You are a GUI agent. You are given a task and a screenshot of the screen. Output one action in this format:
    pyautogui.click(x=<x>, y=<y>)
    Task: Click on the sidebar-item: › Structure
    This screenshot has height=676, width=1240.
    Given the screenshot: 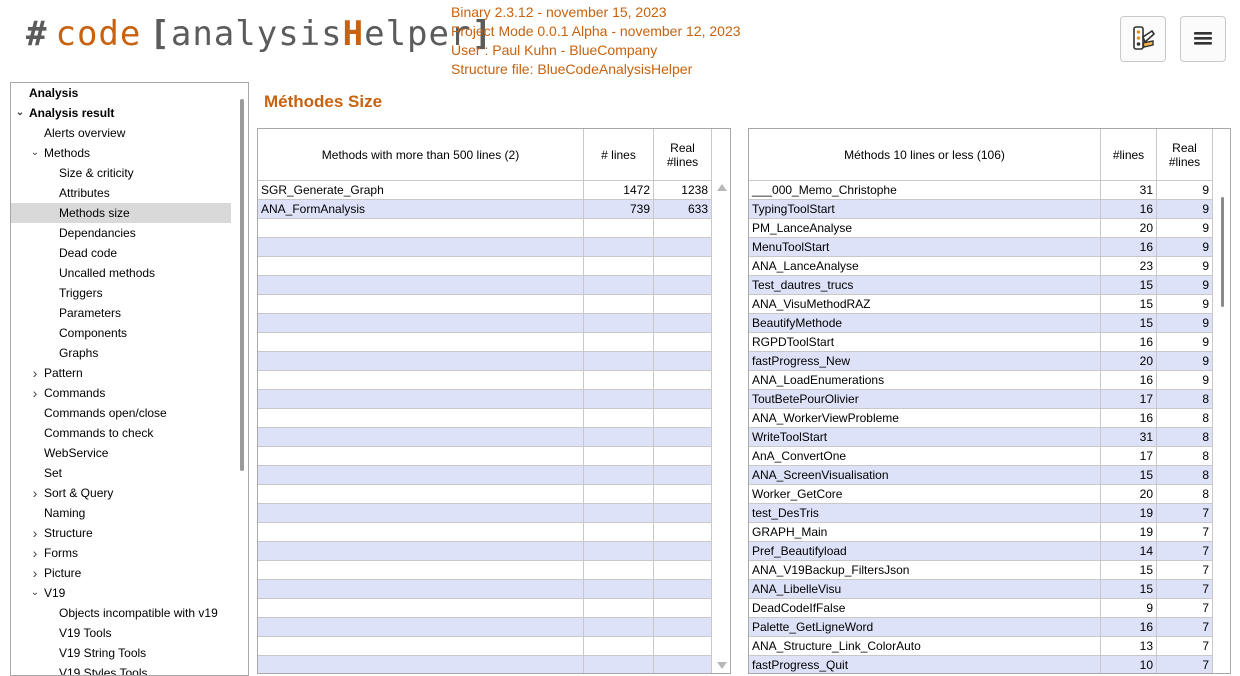 What is the action you would take?
    pyautogui.click(x=121, y=533)
    